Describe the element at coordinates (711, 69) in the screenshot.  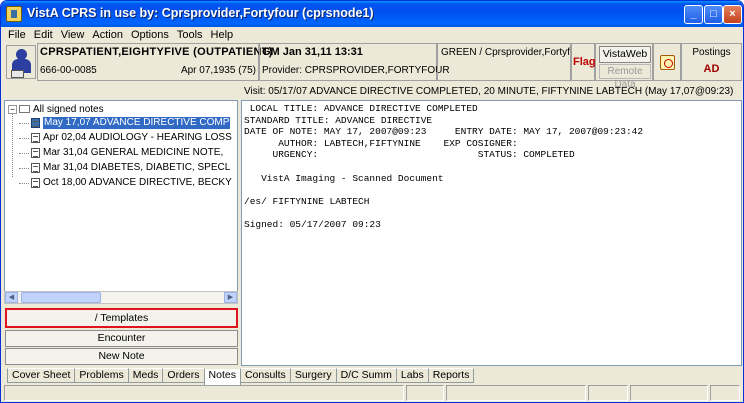
I see `postings-value: AD` at that location.